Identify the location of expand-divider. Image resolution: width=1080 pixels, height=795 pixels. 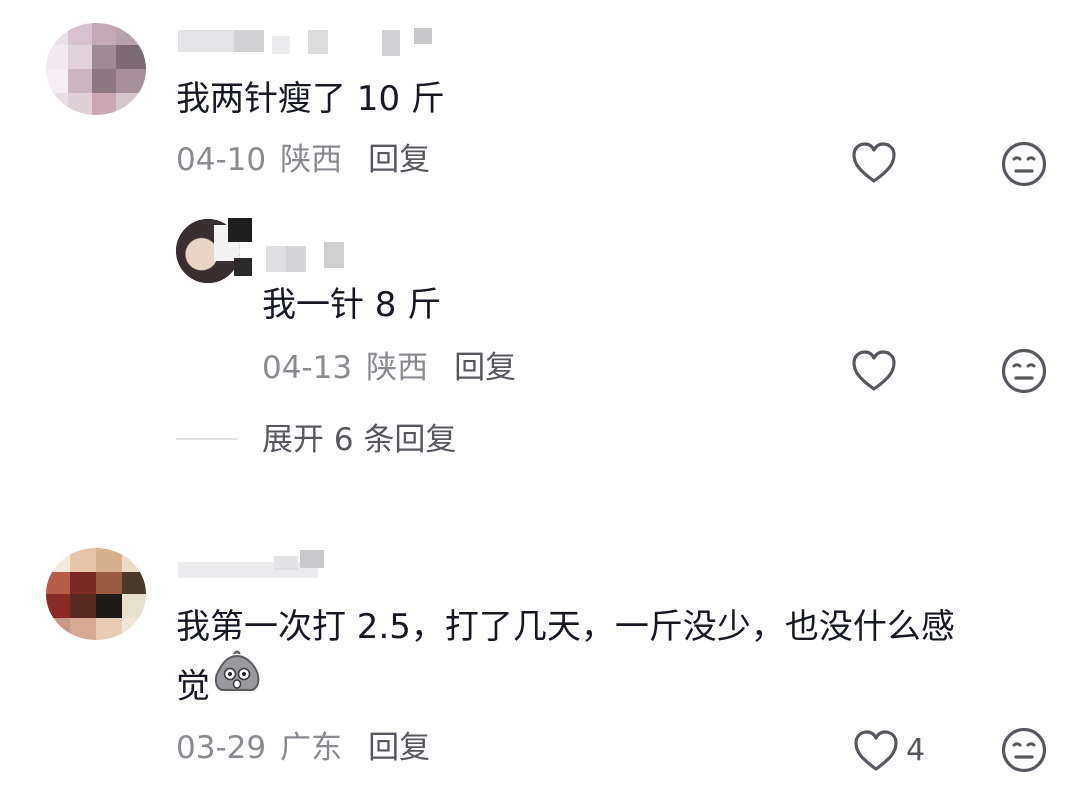
(207, 439).